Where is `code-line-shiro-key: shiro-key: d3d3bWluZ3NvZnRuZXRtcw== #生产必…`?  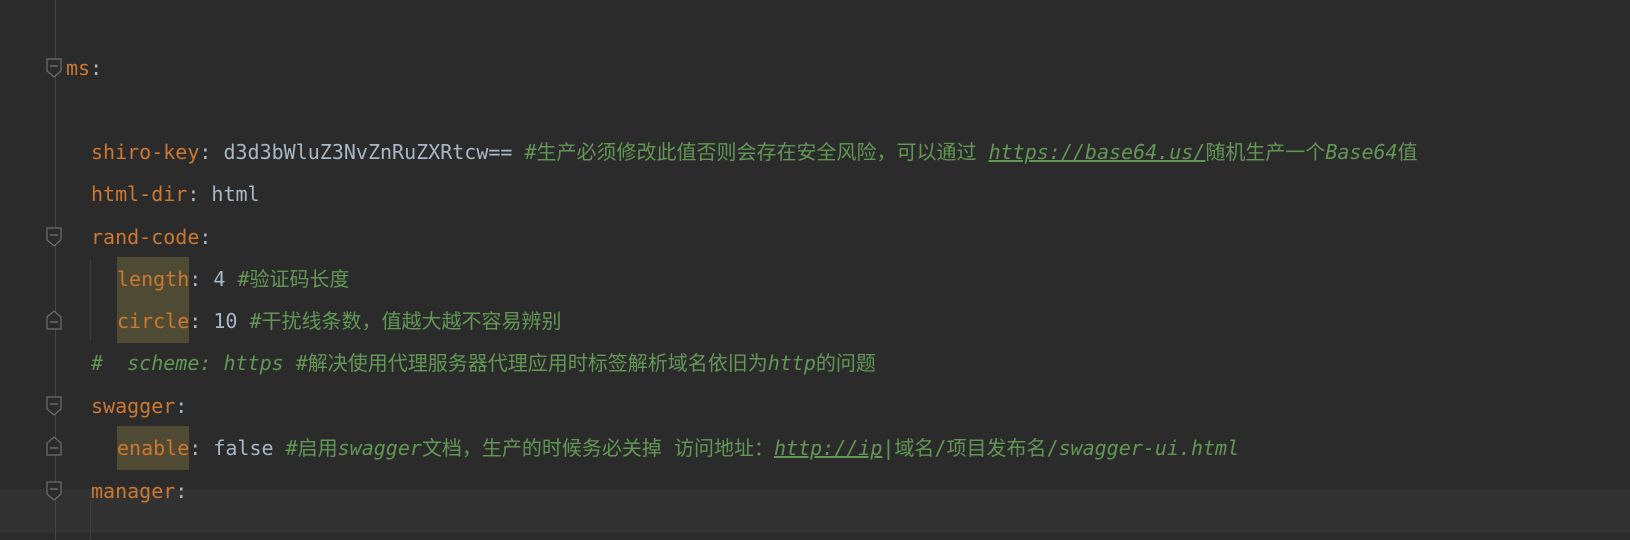
code-line-shiro-key: shiro-key: d3d3bWluZ3NvZnRuZXRtcw== #生产必… is located at coordinates (754, 152).